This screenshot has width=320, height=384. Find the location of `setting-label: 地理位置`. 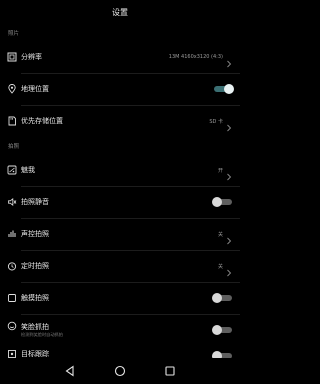

setting-label: 地理位置 is located at coordinates (35, 89).